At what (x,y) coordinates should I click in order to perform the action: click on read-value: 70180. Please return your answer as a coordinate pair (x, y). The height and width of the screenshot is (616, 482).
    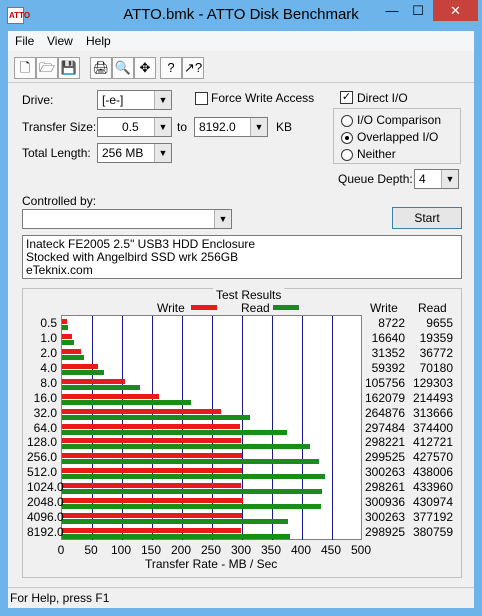
    Looking at the image, I should click on (436, 367).